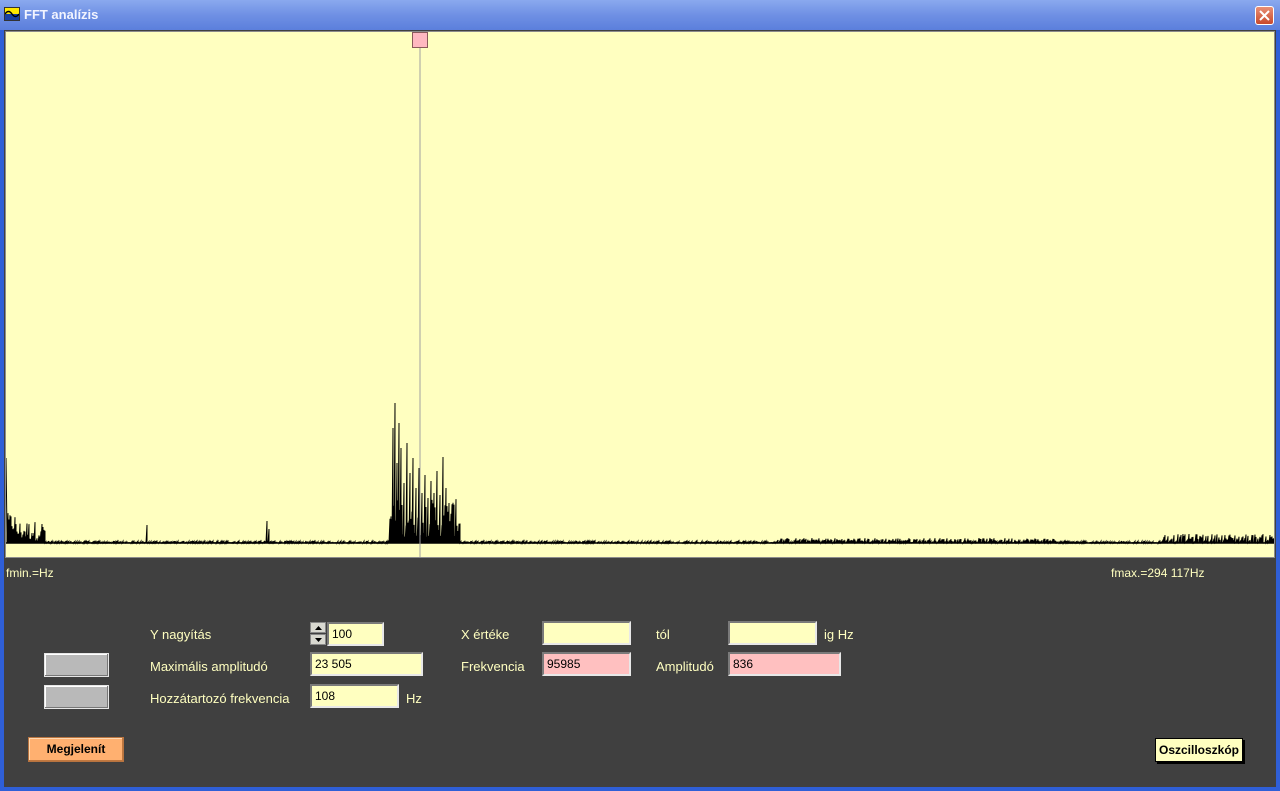 This screenshot has height=791, width=1280. Describe the element at coordinates (209, 666) in the screenshot. I see `max-amplitude-label: Maximális amplitudó` at that location.